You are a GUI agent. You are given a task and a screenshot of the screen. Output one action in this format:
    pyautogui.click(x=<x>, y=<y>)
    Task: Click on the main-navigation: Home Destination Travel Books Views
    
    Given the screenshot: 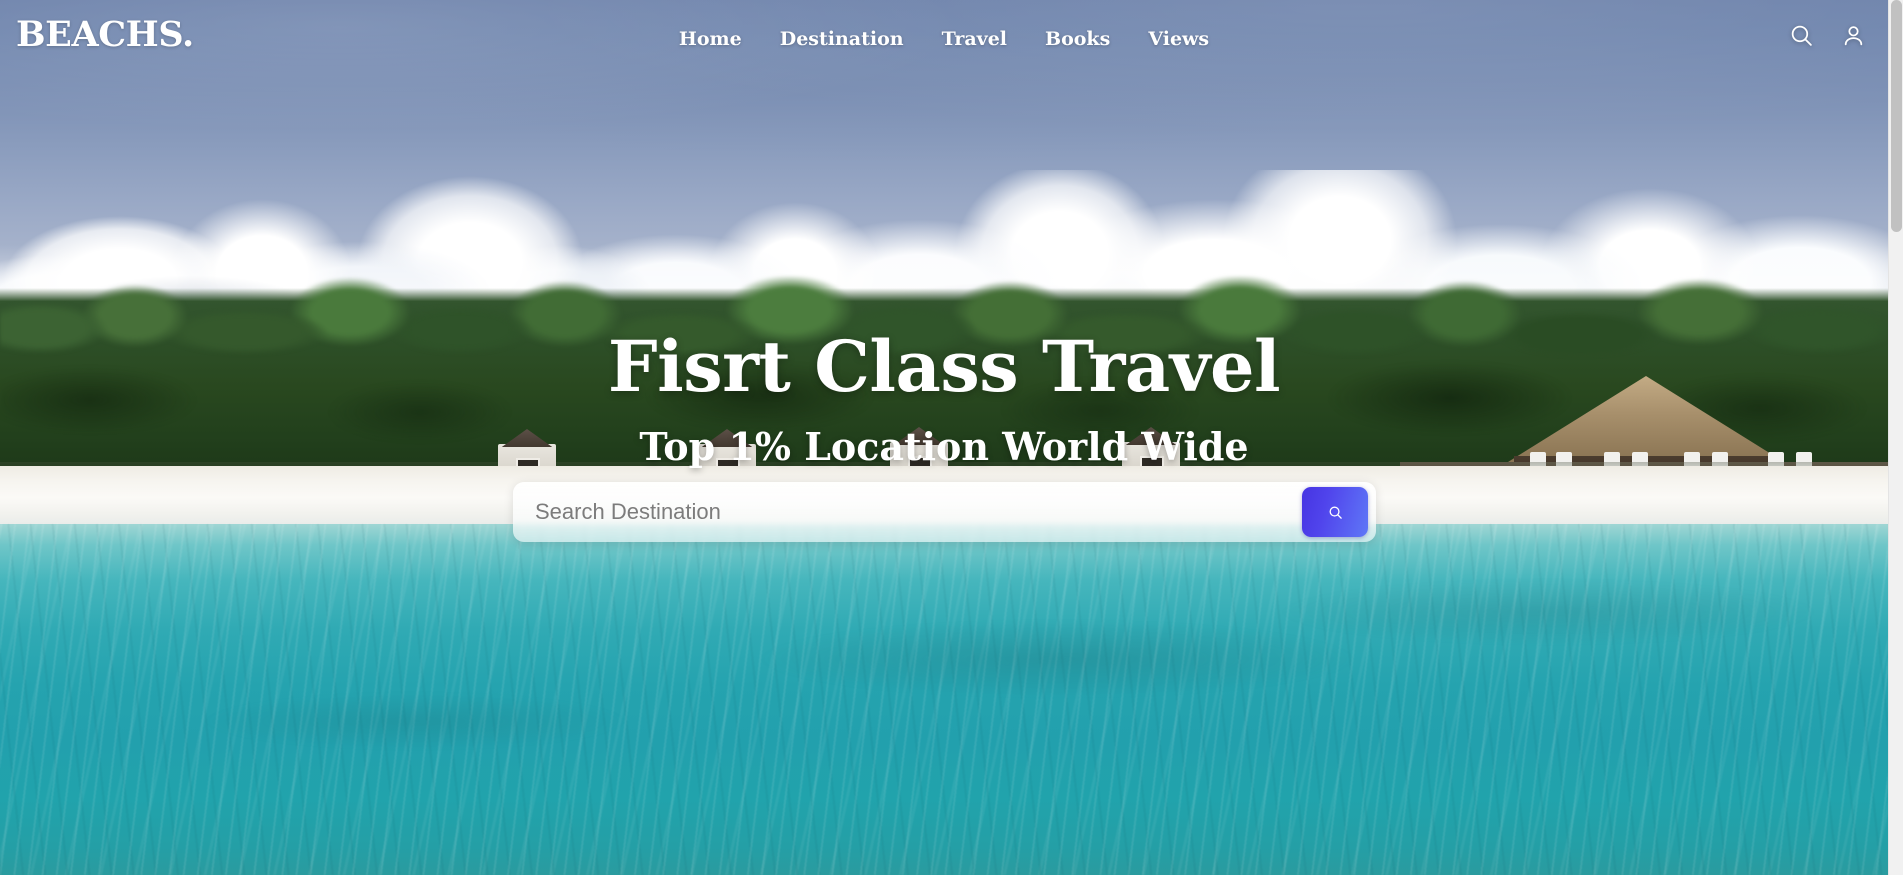 What is the action you would take?
    pyautogui.click(x=944, y=25)
    